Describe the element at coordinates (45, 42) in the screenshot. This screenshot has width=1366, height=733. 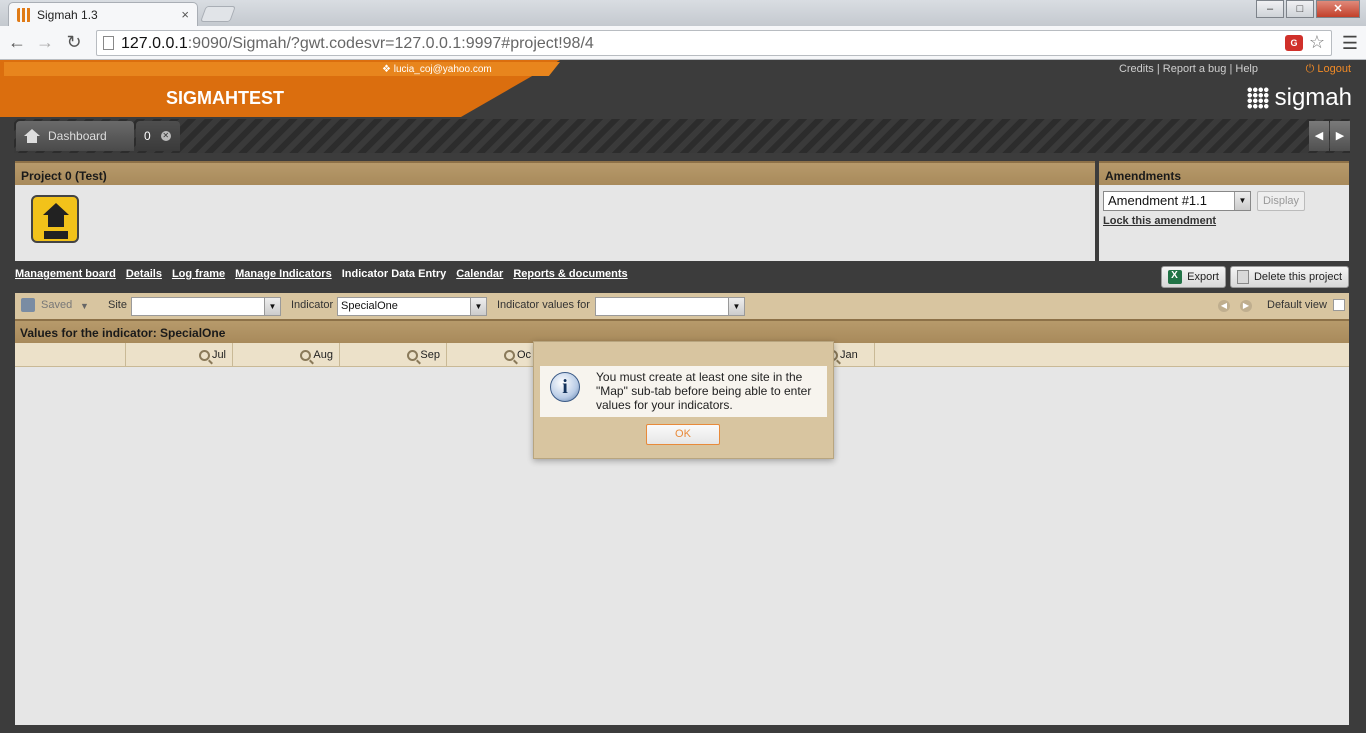
I see `forward-arrow-icon: →` at that location.